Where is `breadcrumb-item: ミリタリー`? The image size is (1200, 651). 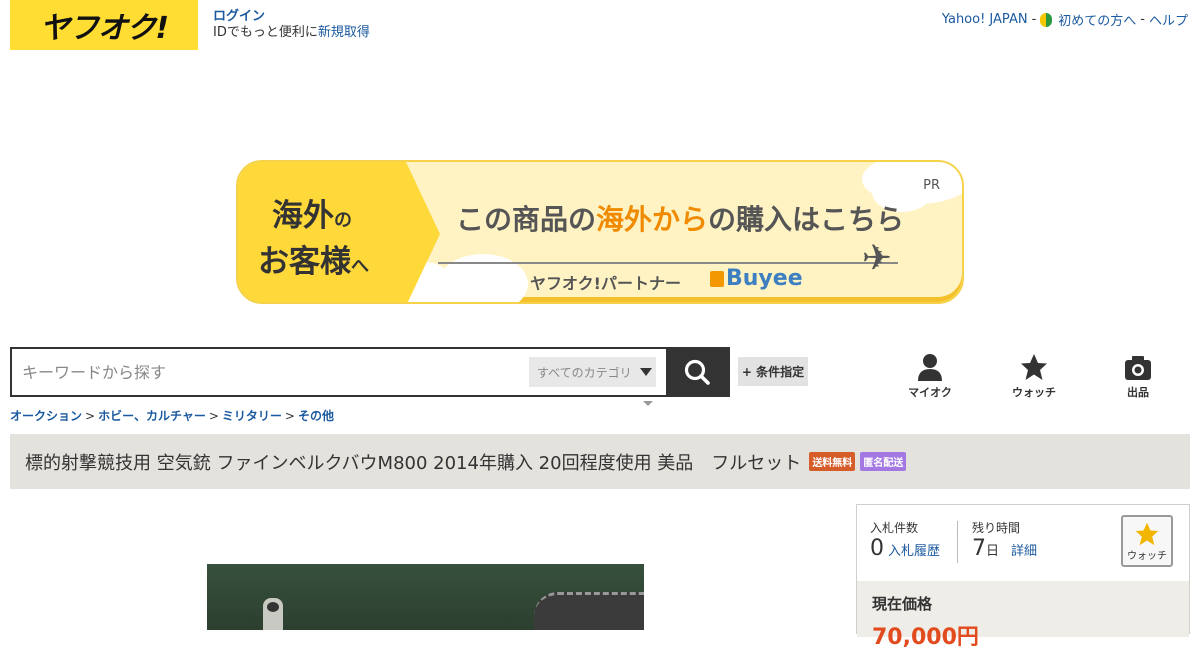 breadcrumb-item: ミリタリー is located at coordinates (252, 416).